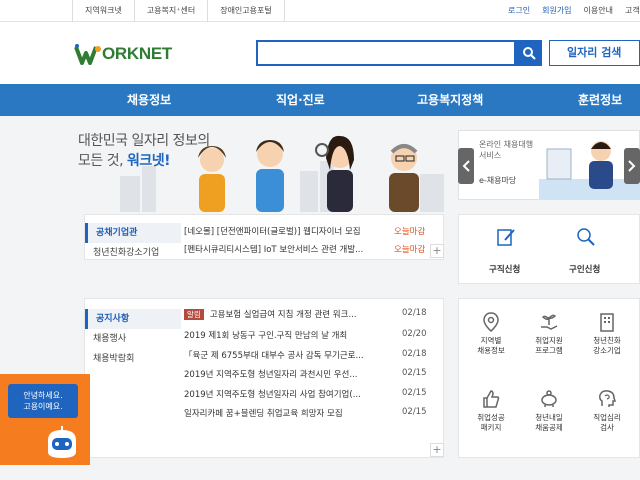  What do you see at coordinates (289, 413) in the screenshot?
I see `notice-item-6: 일자리카페 꿈+블렌딩 취업교육 희망자 모집` at bounding box center [289, 413].